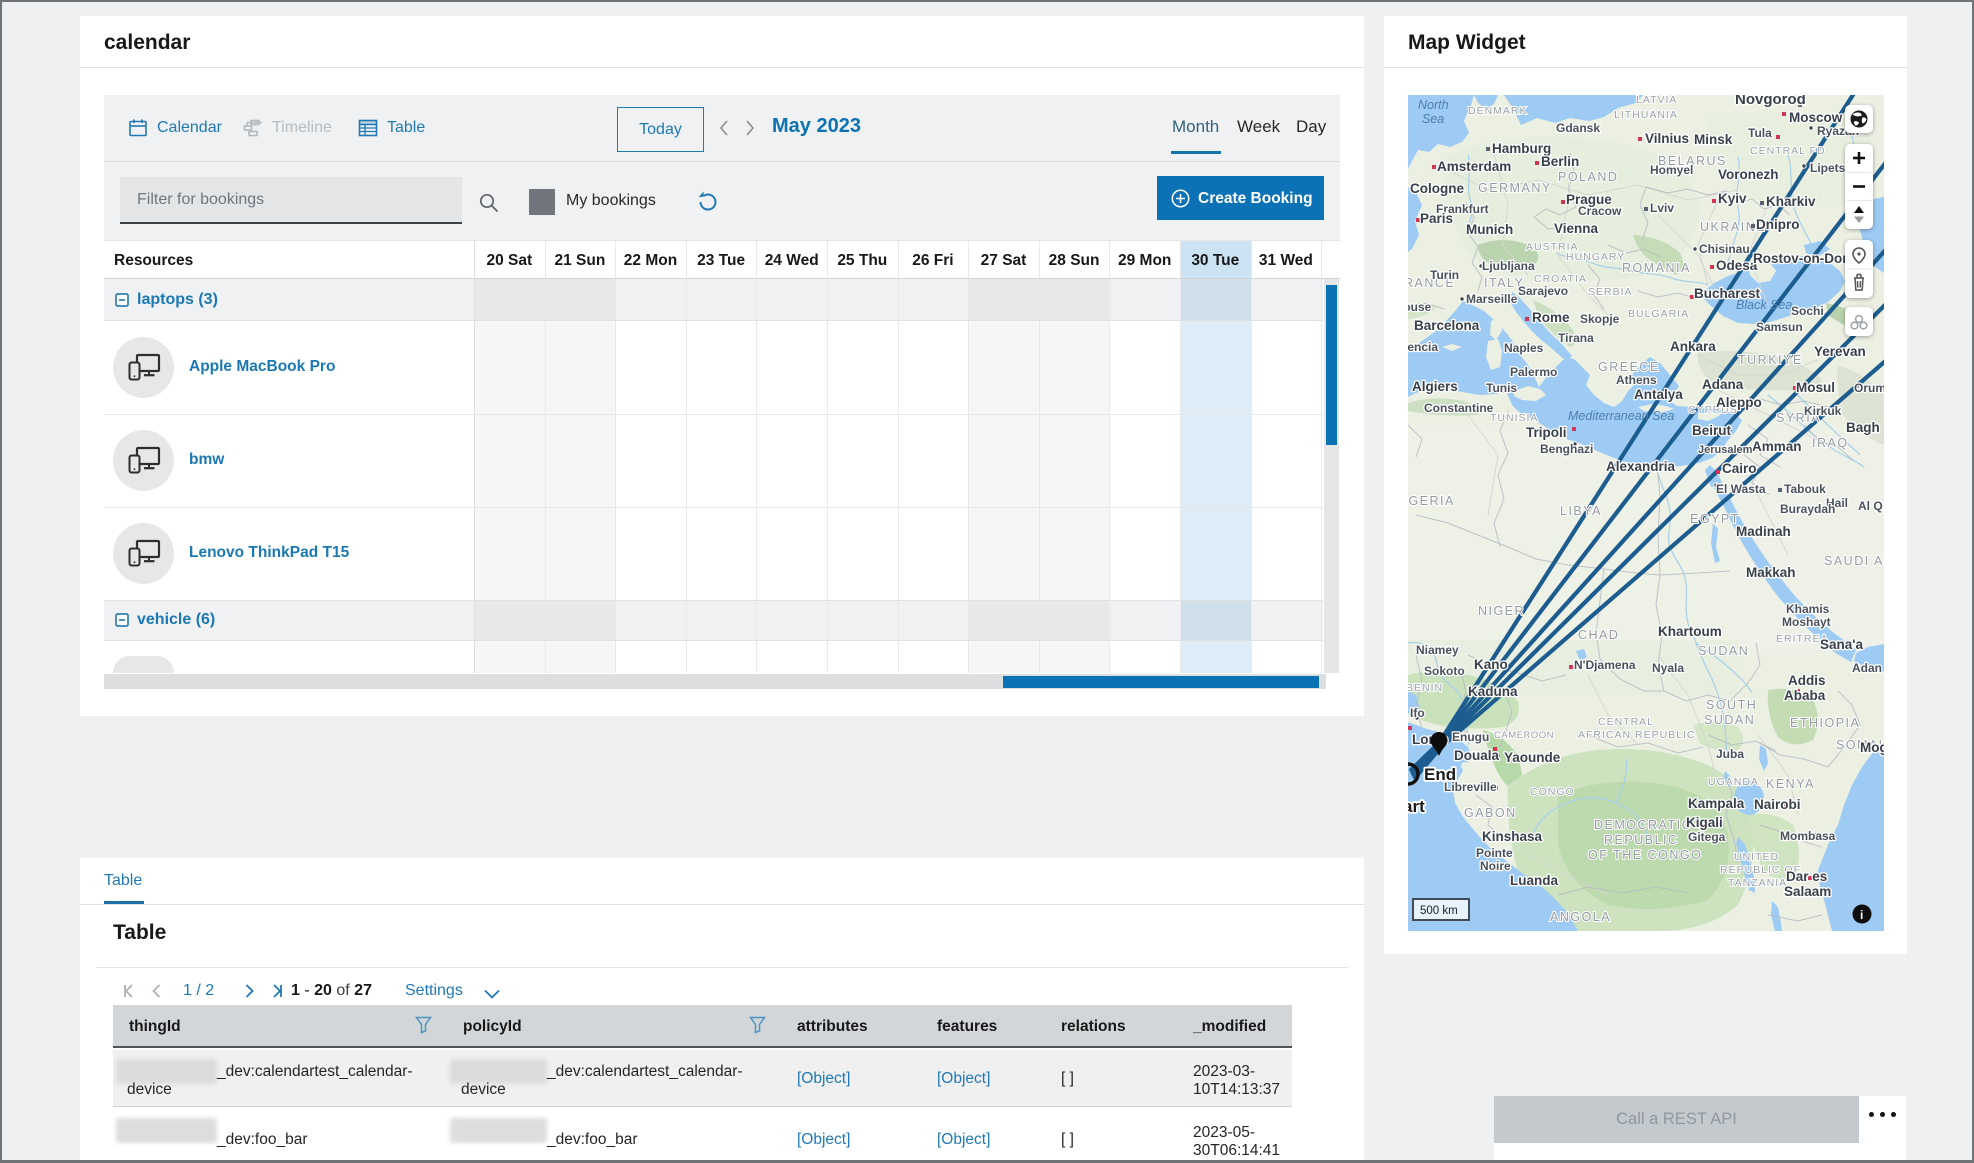 This screenshot has width=1974, height=1163. Describe the element at coordinates (1788, 151) in the screenshot. I see `svg-text: CENTRAL FD` at that location.